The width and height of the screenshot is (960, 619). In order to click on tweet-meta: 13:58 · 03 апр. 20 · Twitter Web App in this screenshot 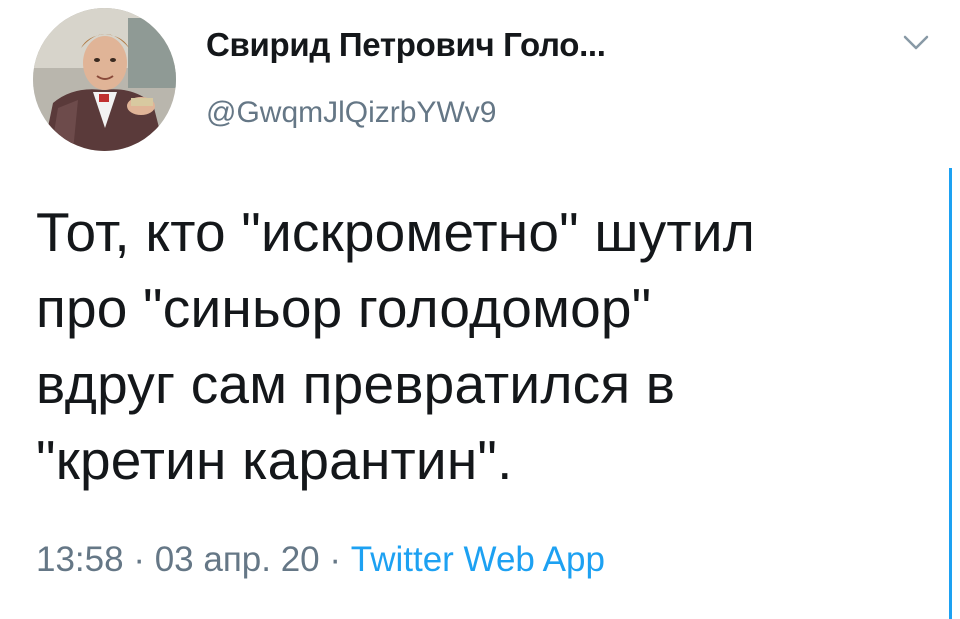, I will do `click(320, 560)`.